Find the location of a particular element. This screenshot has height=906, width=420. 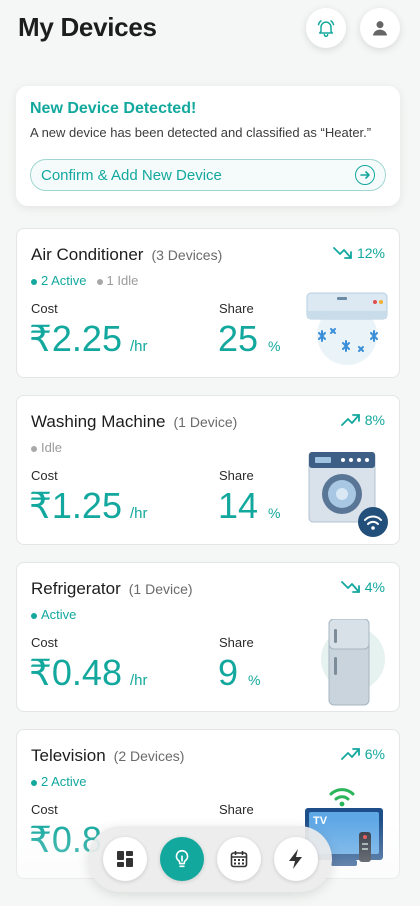

refrigerator-icon is located at coordinates (353, 662).